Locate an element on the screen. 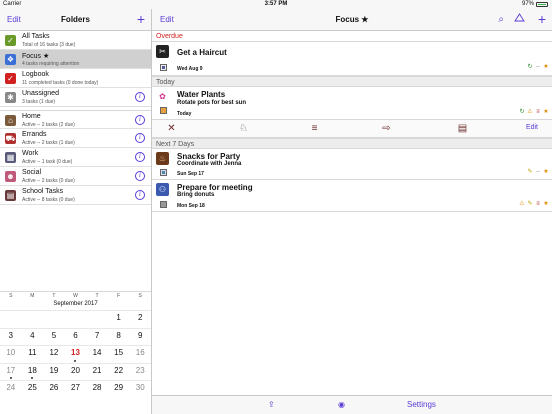  clock: 3:57 PM is located at coordinates (276, 4).